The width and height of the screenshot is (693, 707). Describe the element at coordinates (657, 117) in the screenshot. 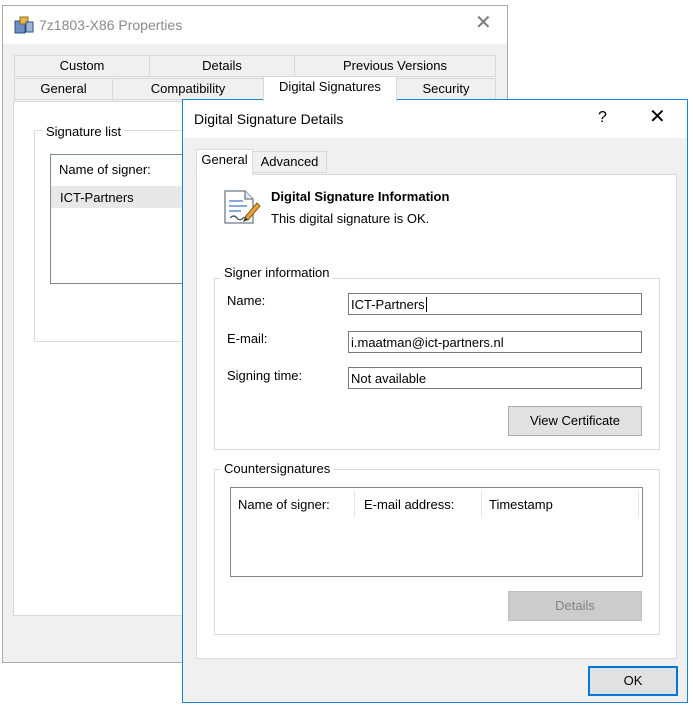

I see `dialog-close-button: ✕` at that location.